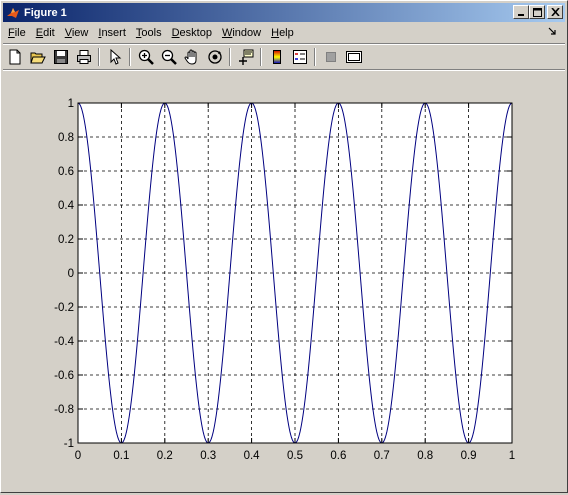  I want to click on y-tick-label: -0.2, so click(64, 308).